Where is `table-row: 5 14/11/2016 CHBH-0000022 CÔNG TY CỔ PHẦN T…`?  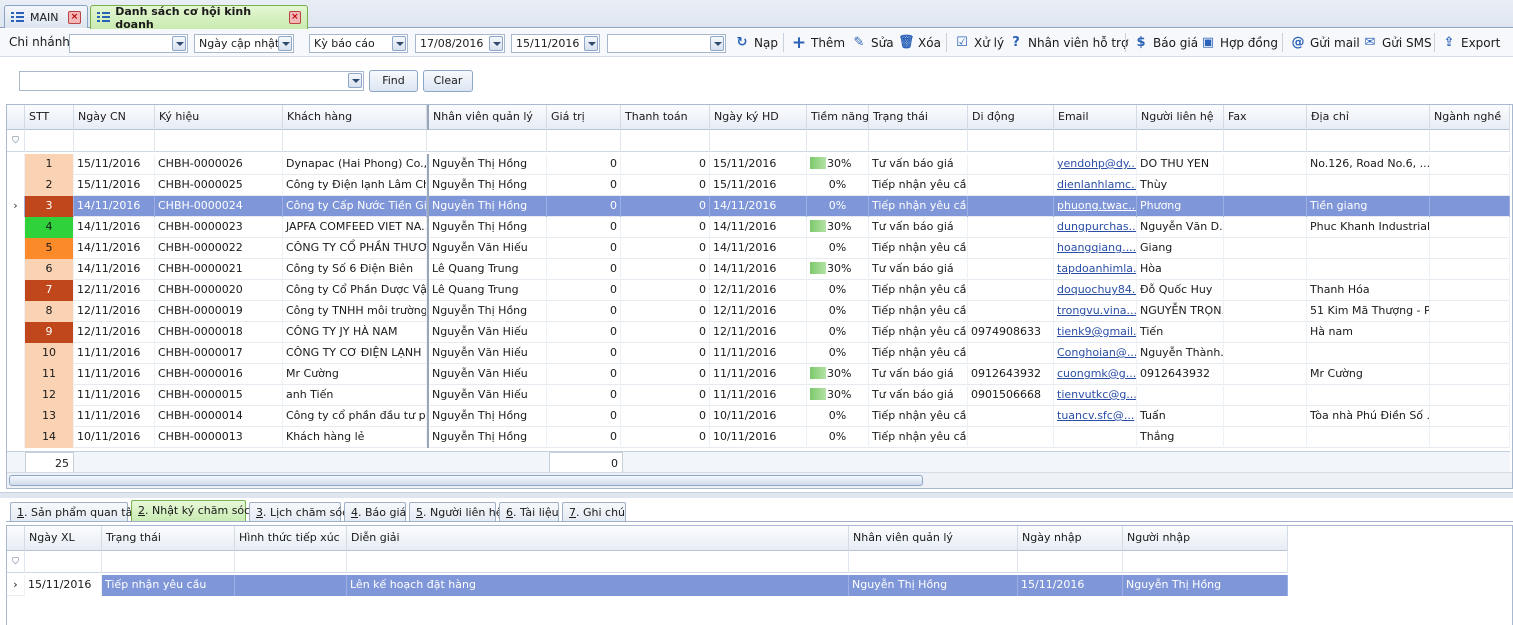
table-row: 5 14/11/2016 CHBH-0000022 CÔNG TY CỔ PHẦN T… is located at coordinates (758, 248).